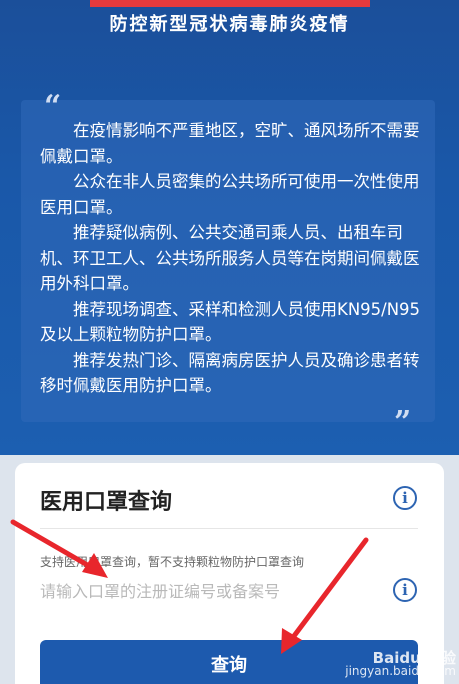 Image resolution: width=459 pixels, height=684 pixels. What do you see at coordinates (172, 562) in the screenshot?
I see `support-note: 支持医用口罩查询，暂不支持颗粒物防护口罩查询` at bounding box center [172, 562].